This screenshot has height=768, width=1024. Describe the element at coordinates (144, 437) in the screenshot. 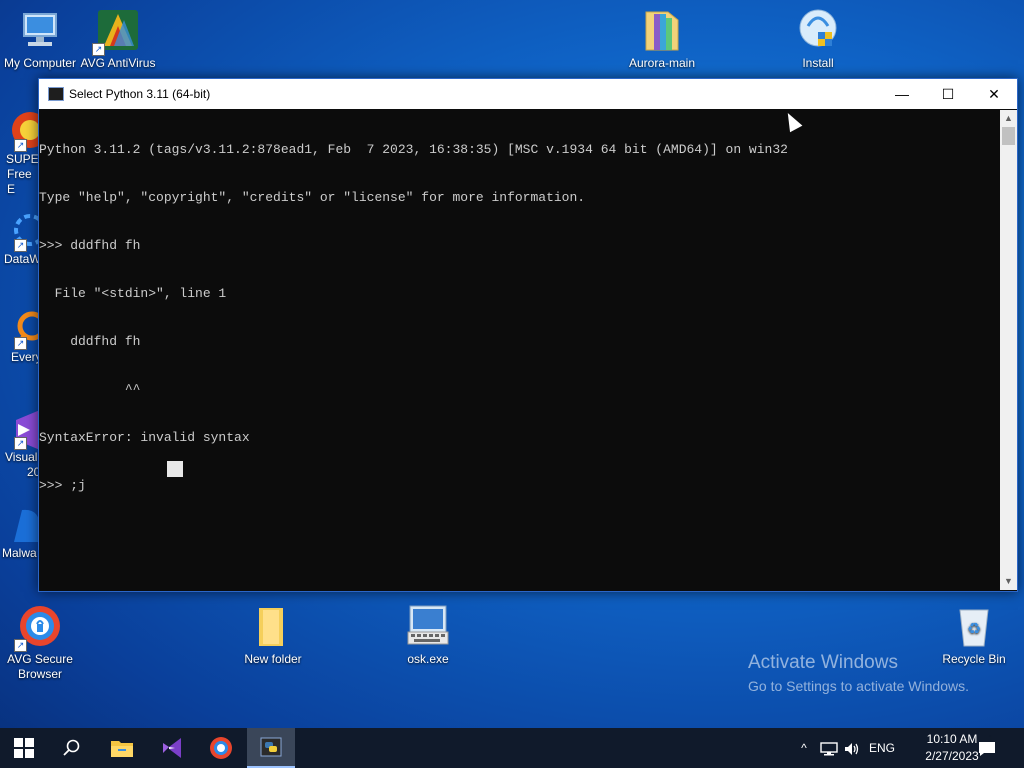

I see `console-line: SyntaxError: invalid syntax` at that location.